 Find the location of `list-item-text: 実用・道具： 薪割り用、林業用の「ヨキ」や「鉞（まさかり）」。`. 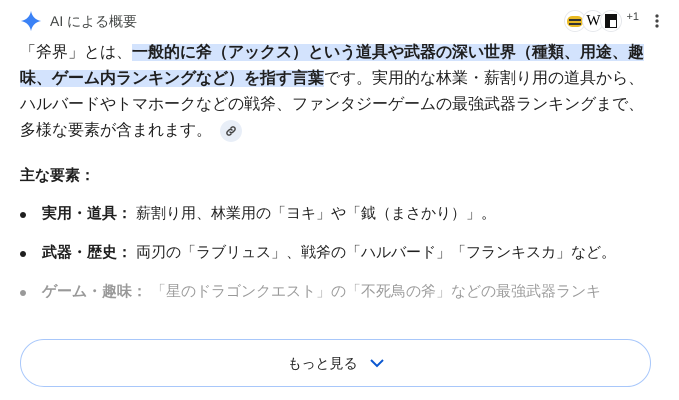

list-item-text: 実用・道具： 薪割り用、林業用の「ヨキ」や「鉞（まさかり）」。 is located at coordinates (270, 214).